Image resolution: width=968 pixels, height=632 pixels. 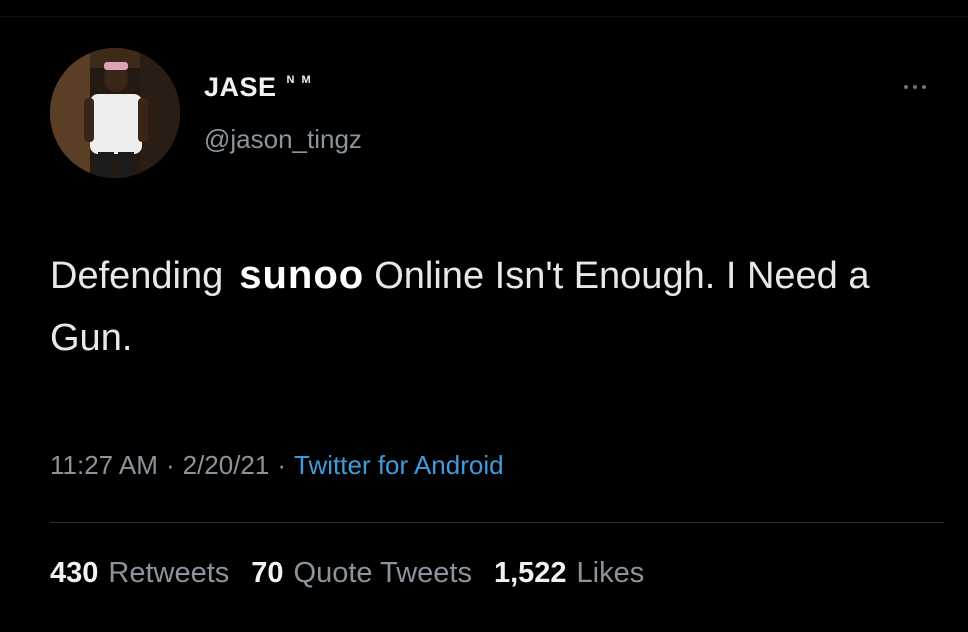 What do you see at coordinates (137, 276) in the screenshot?
I see `tweet-text-before: Defending` at bounding box center [137, 276].